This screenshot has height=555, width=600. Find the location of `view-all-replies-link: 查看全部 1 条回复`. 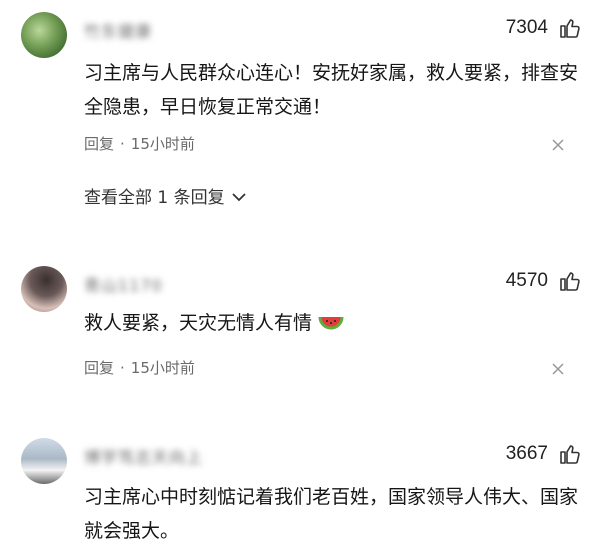

view-all-replies-link: 查看全部 1 条回复 is located at coordinates (165, 195).